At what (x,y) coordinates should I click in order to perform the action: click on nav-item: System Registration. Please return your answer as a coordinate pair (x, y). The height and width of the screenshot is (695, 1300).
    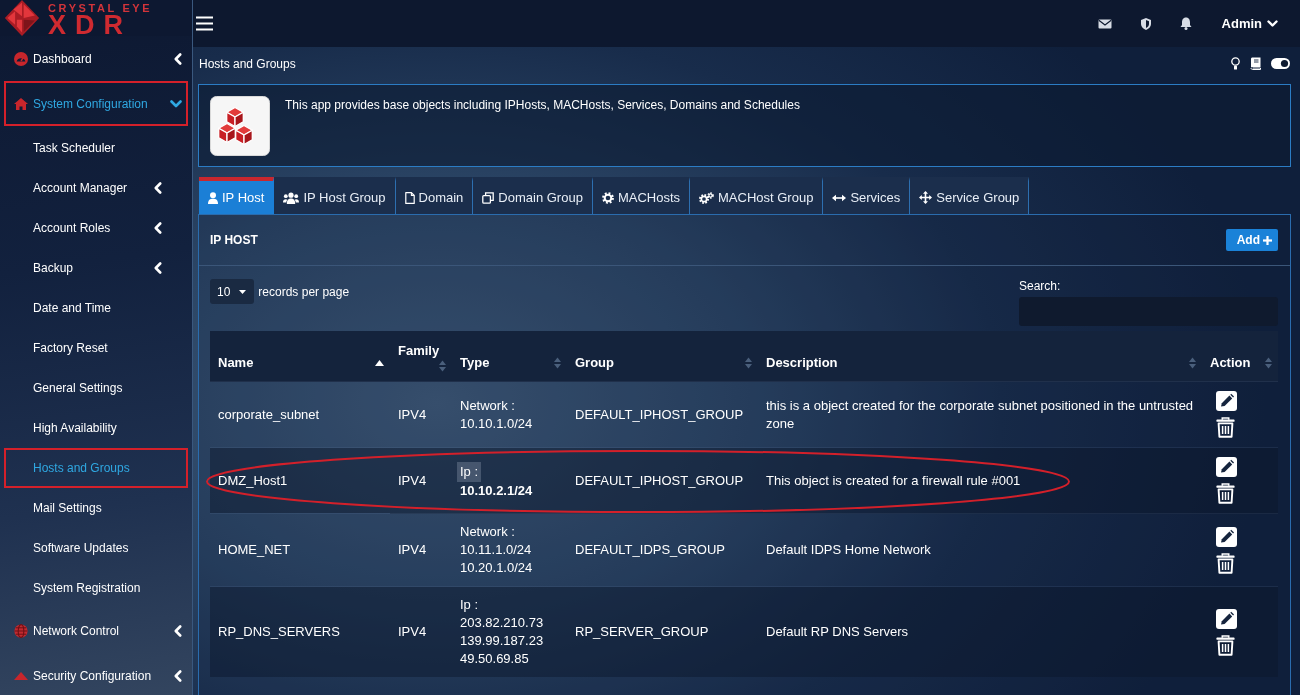
    Looking at the image, I should click on (96, 588).